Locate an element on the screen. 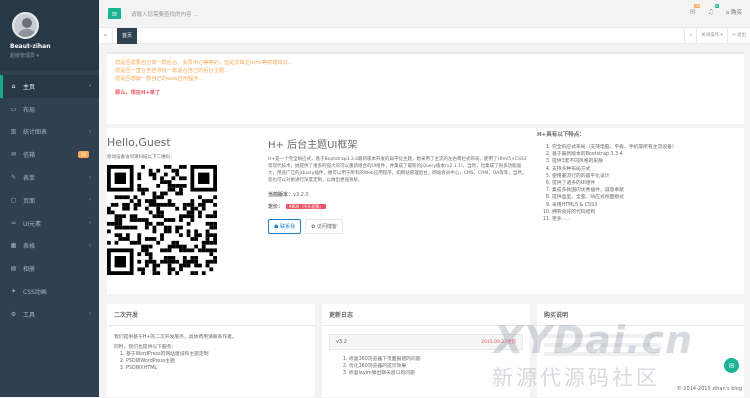 The height and width of the screenshot is (398, 750). envelope-notification: ✉ 16 is located at coordinates (695, 10).